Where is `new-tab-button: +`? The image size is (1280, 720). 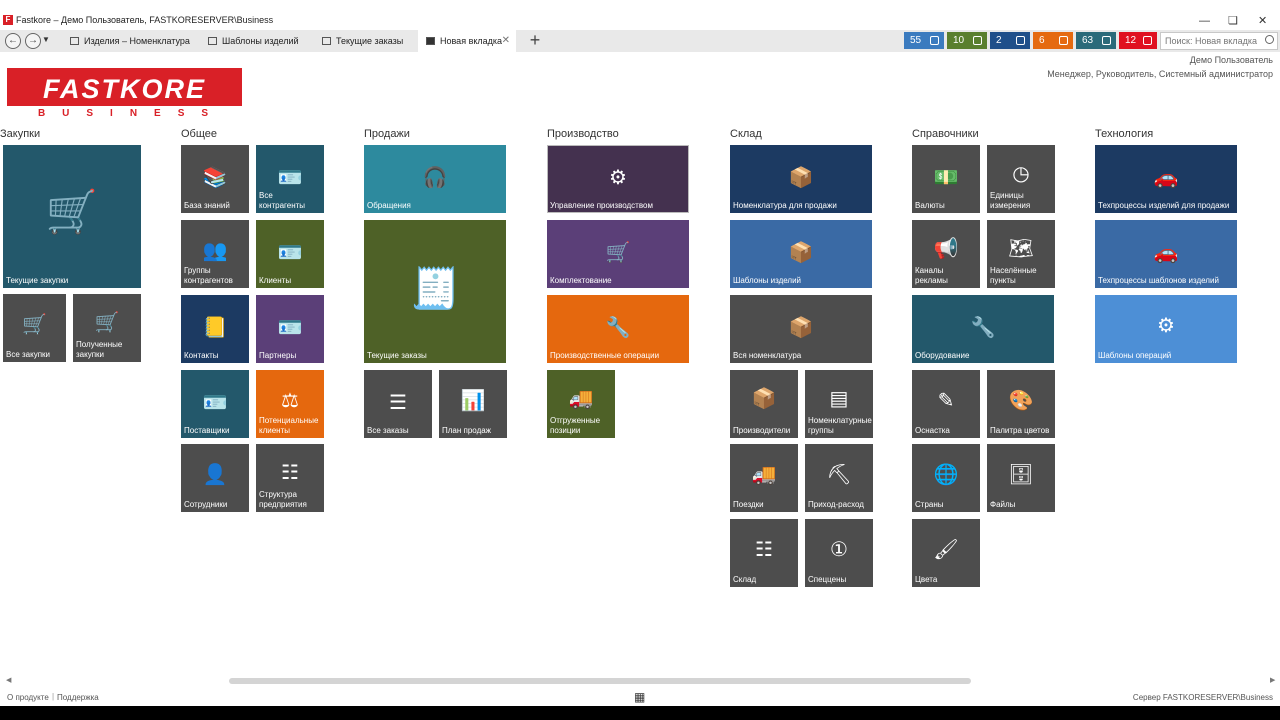
new-tab-button: + is located at coordinates (535, 41).